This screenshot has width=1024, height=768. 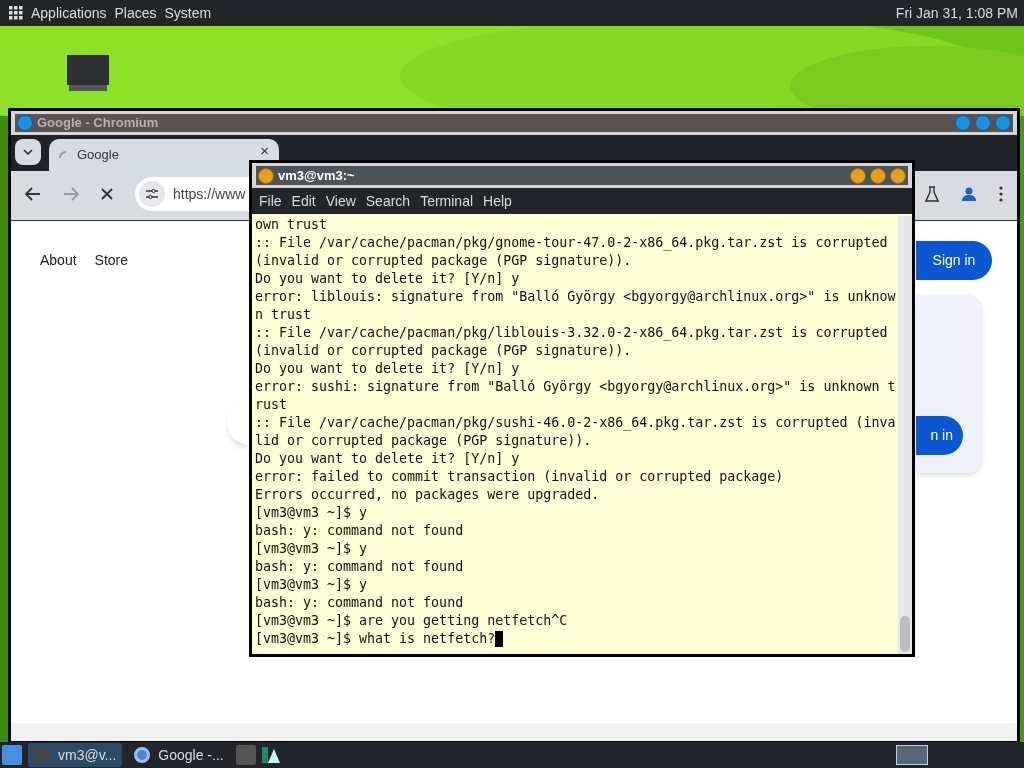 What do you see at coordinates (932, 194) in the screenshot?
I see `flask-icon` at bounding box center [932, 194].